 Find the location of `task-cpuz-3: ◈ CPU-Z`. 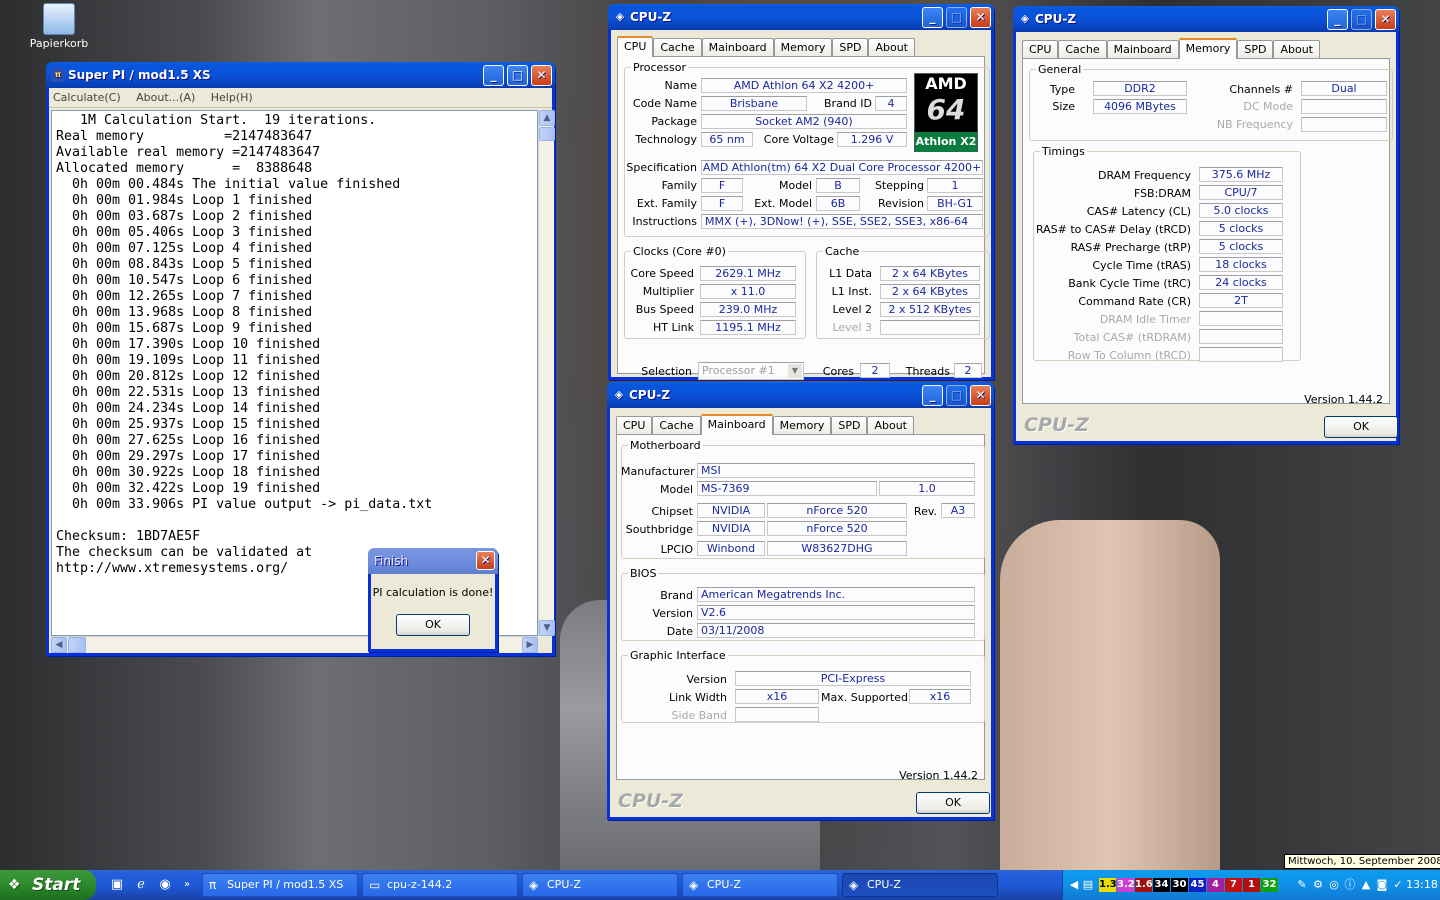

task-cpuz-3: ◈ CPU-Z is located at coordinates (920, 885).